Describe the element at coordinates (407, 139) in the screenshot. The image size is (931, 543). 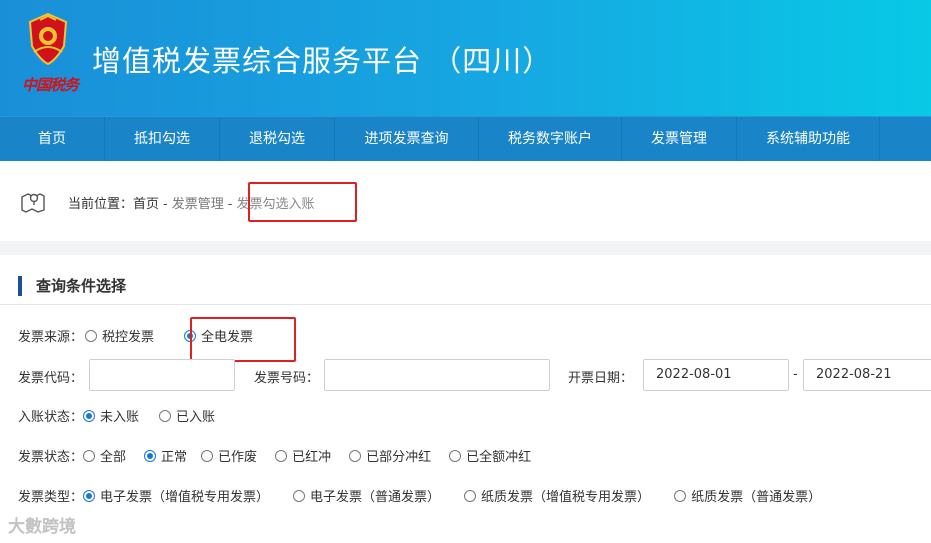
I see `nav-item: 进项发票查询` at that location.